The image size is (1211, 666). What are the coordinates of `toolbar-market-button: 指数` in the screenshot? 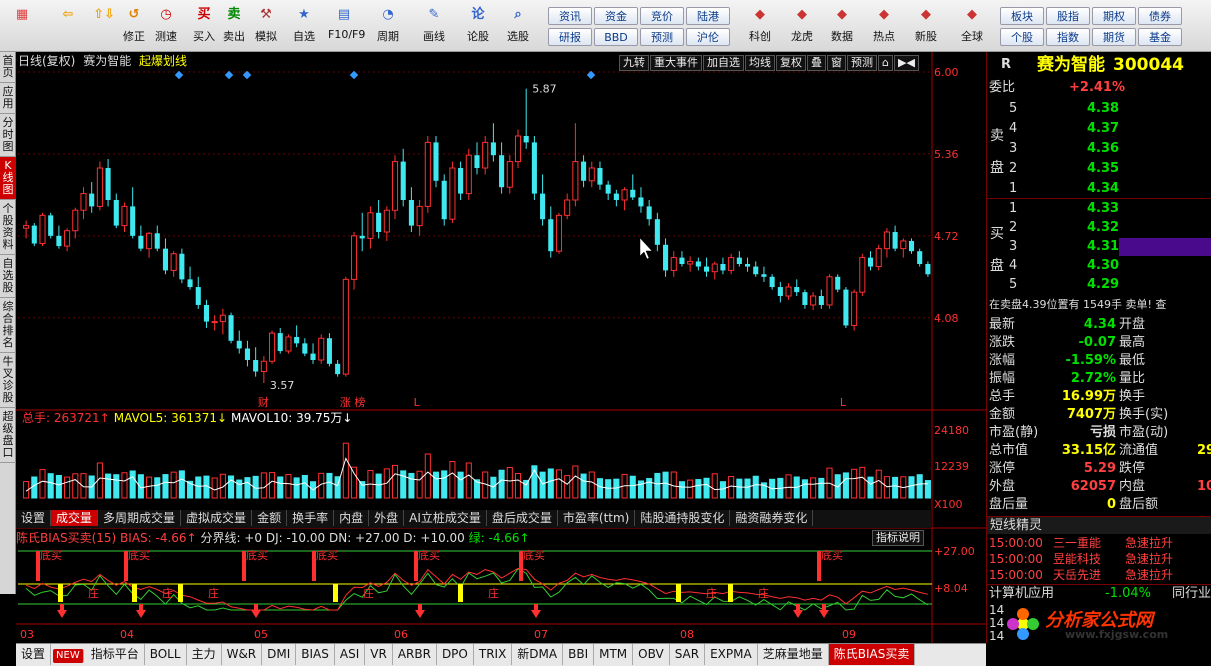 It's located at (1068, 37).